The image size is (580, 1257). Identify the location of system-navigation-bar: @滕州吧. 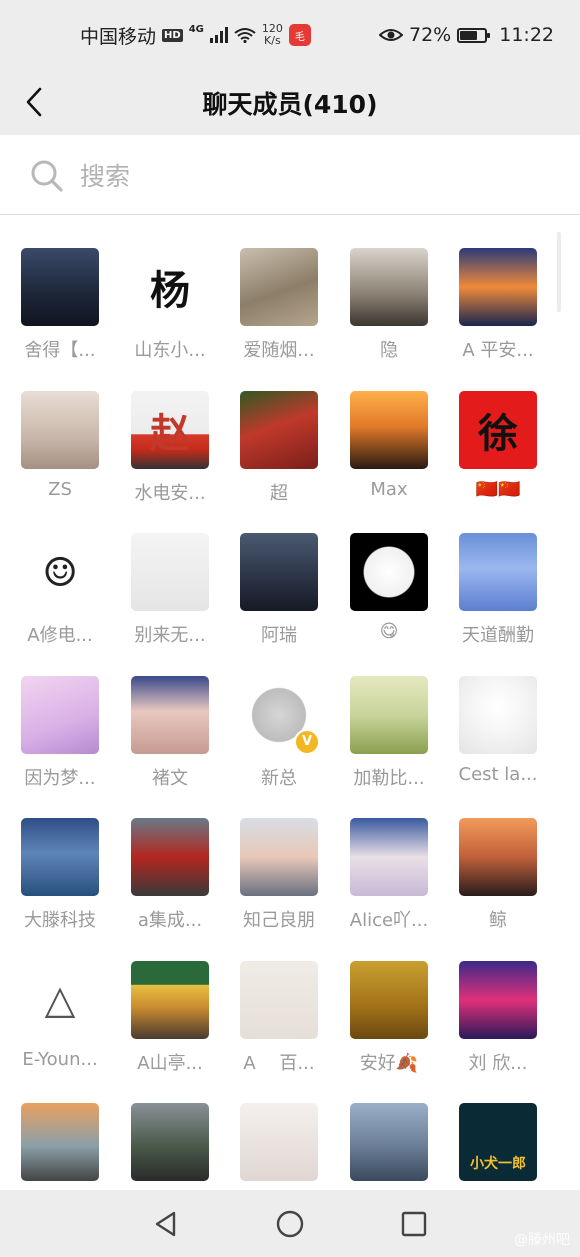
(290, 1223).